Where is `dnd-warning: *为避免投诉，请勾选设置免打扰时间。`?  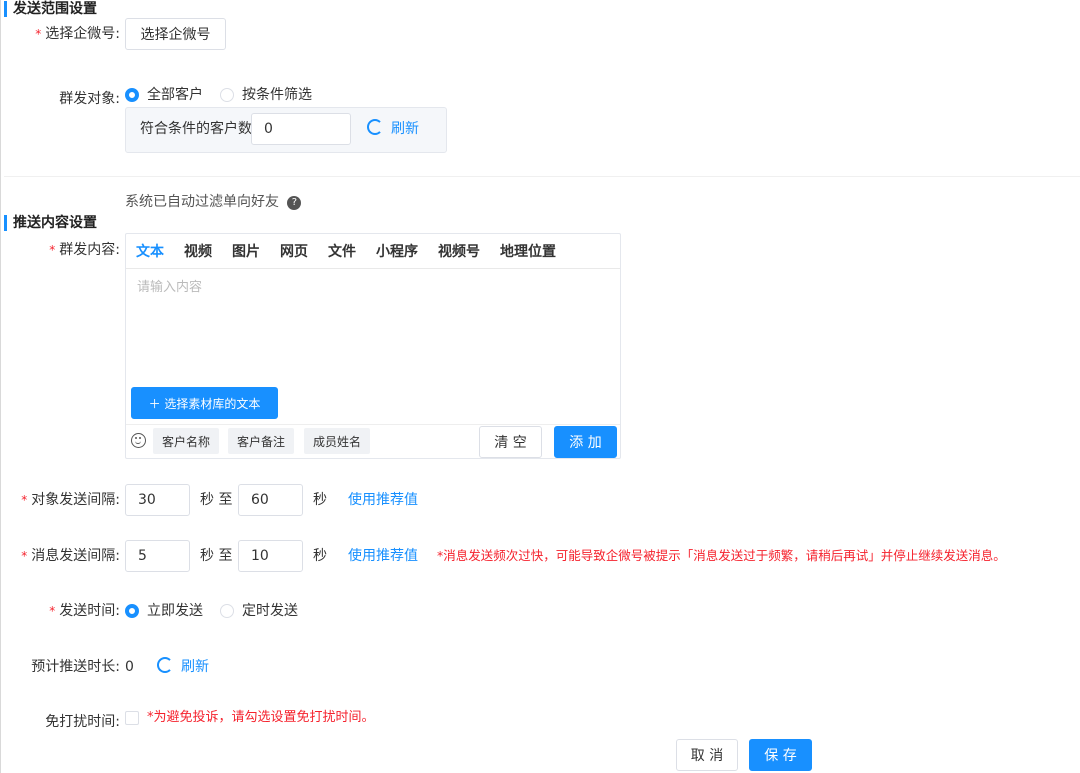 dnd-warning: *为避免投诉，请勾选设置免打扰时间。 is located at coordinates (261, 717).